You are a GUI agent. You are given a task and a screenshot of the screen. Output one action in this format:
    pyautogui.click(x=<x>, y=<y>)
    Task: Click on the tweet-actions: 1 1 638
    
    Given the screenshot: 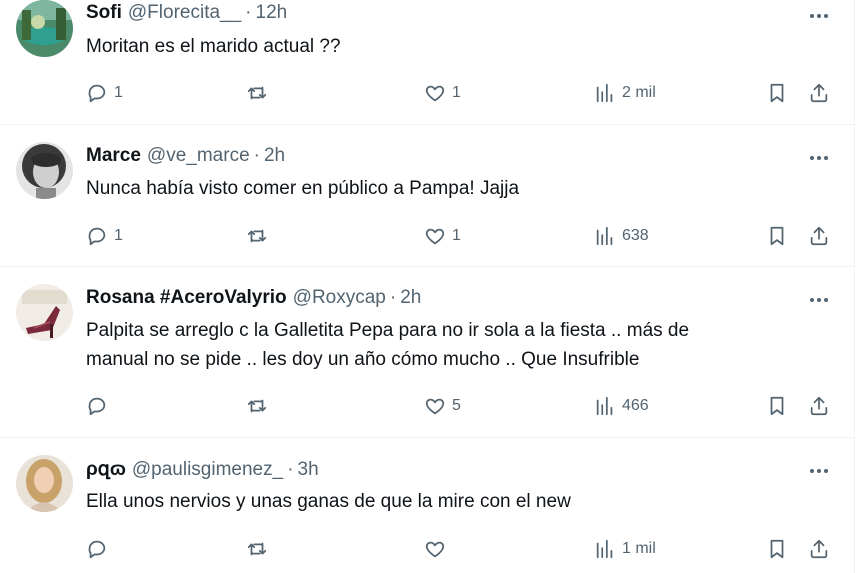 What is the action you would take?
    pyautogui.click(x=460, y=236)
    